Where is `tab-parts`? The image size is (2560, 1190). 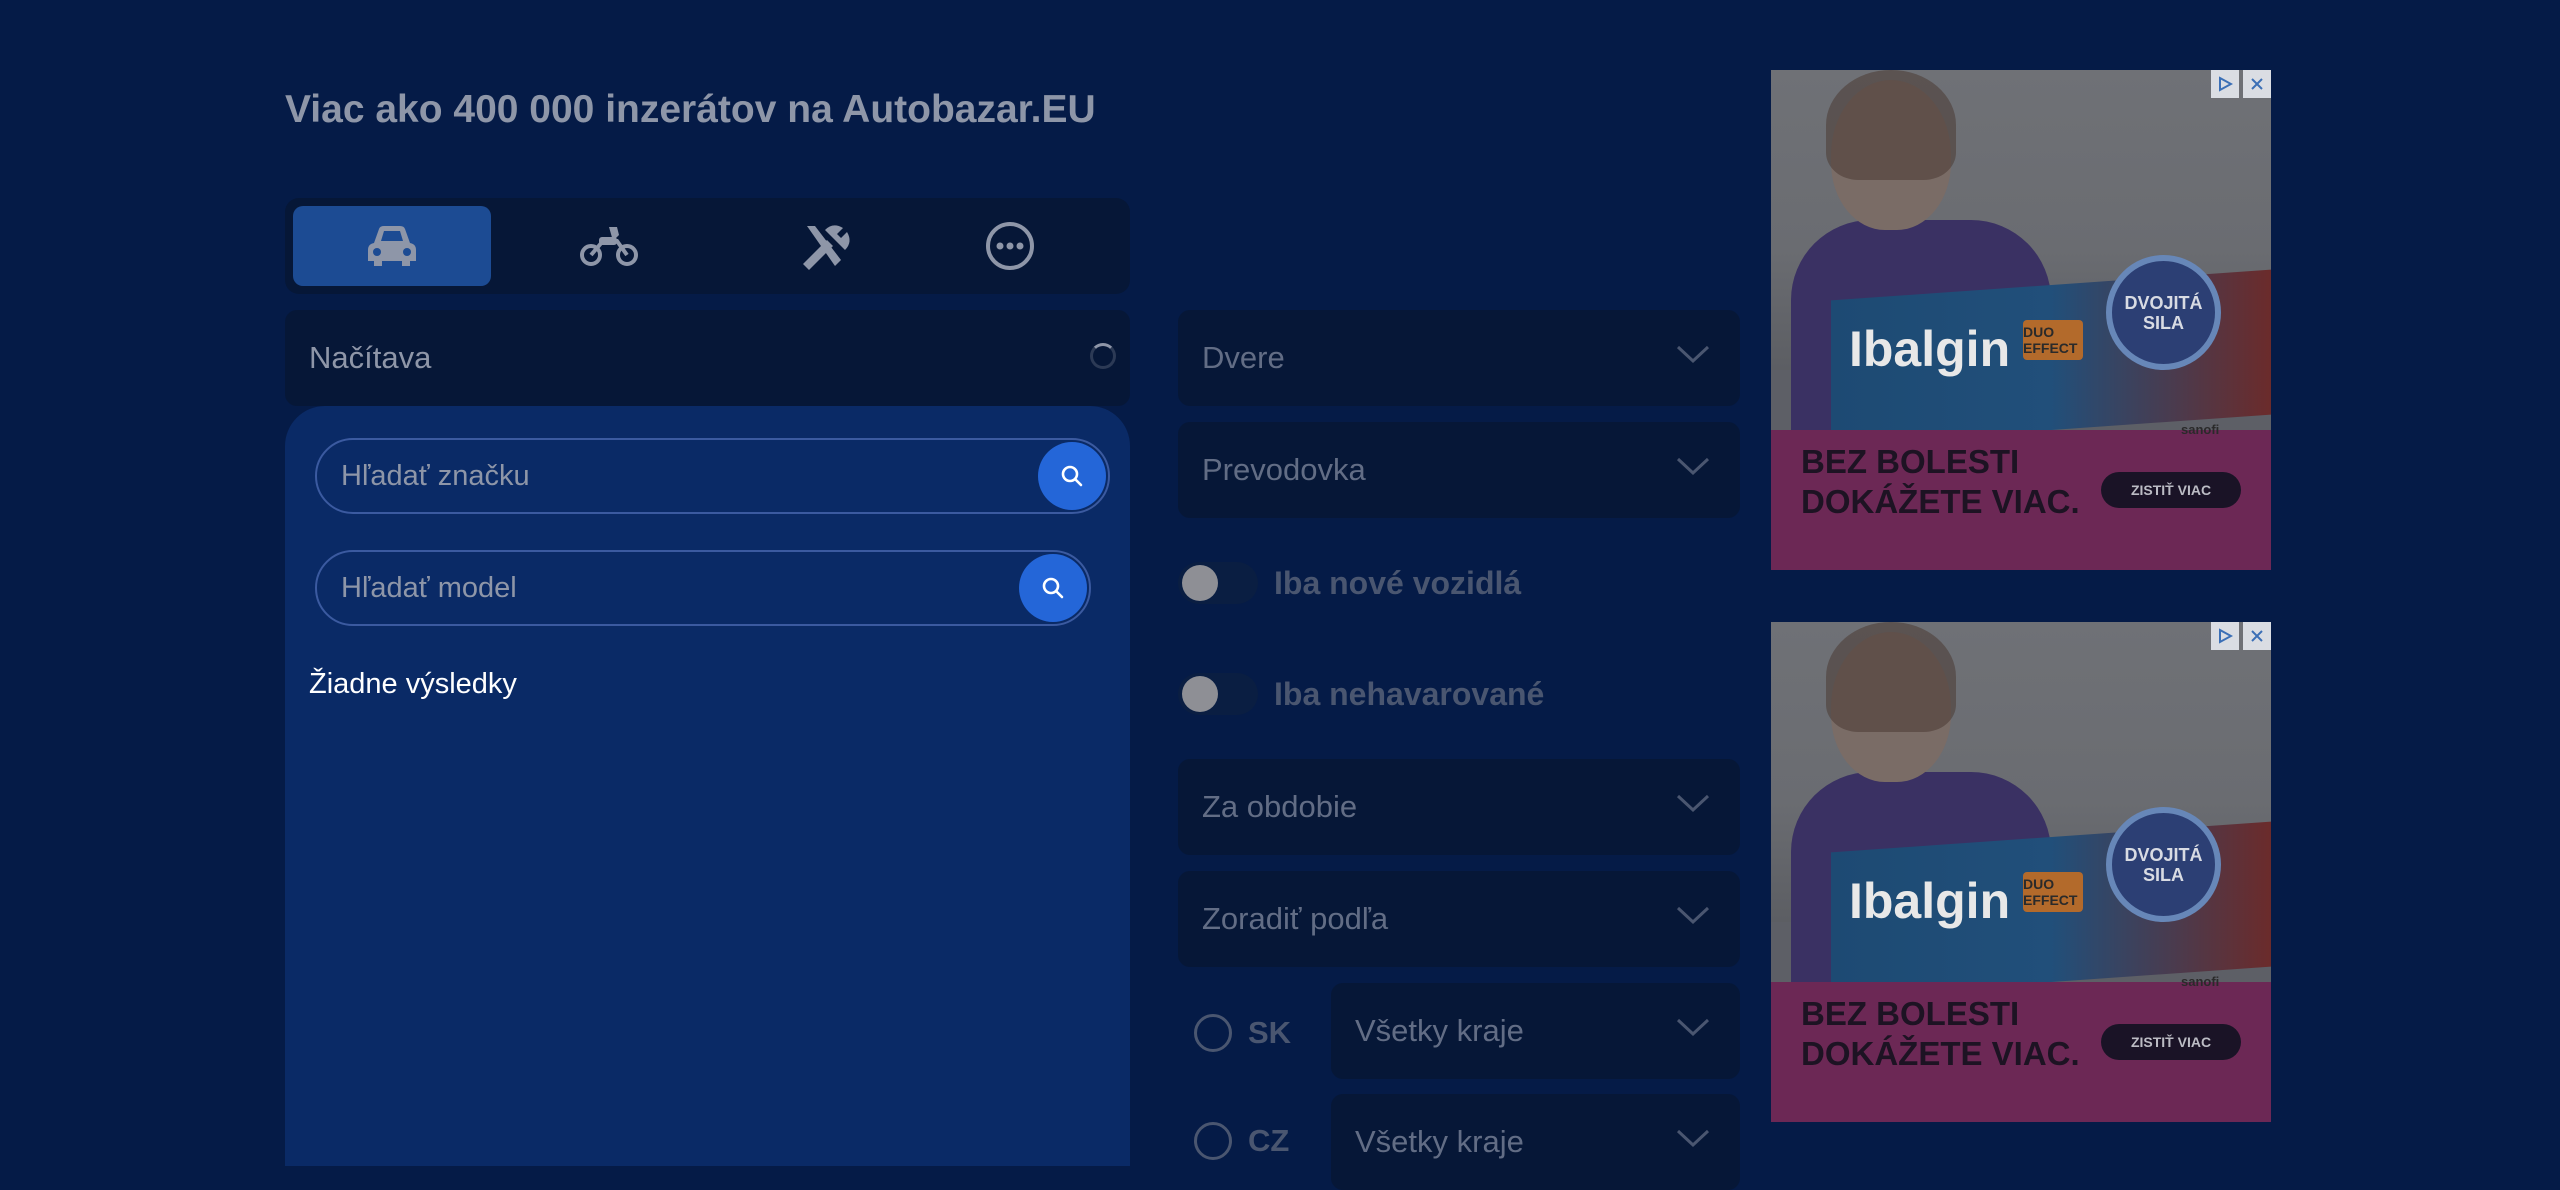 tab-parts is located at coordinates (825, 246).